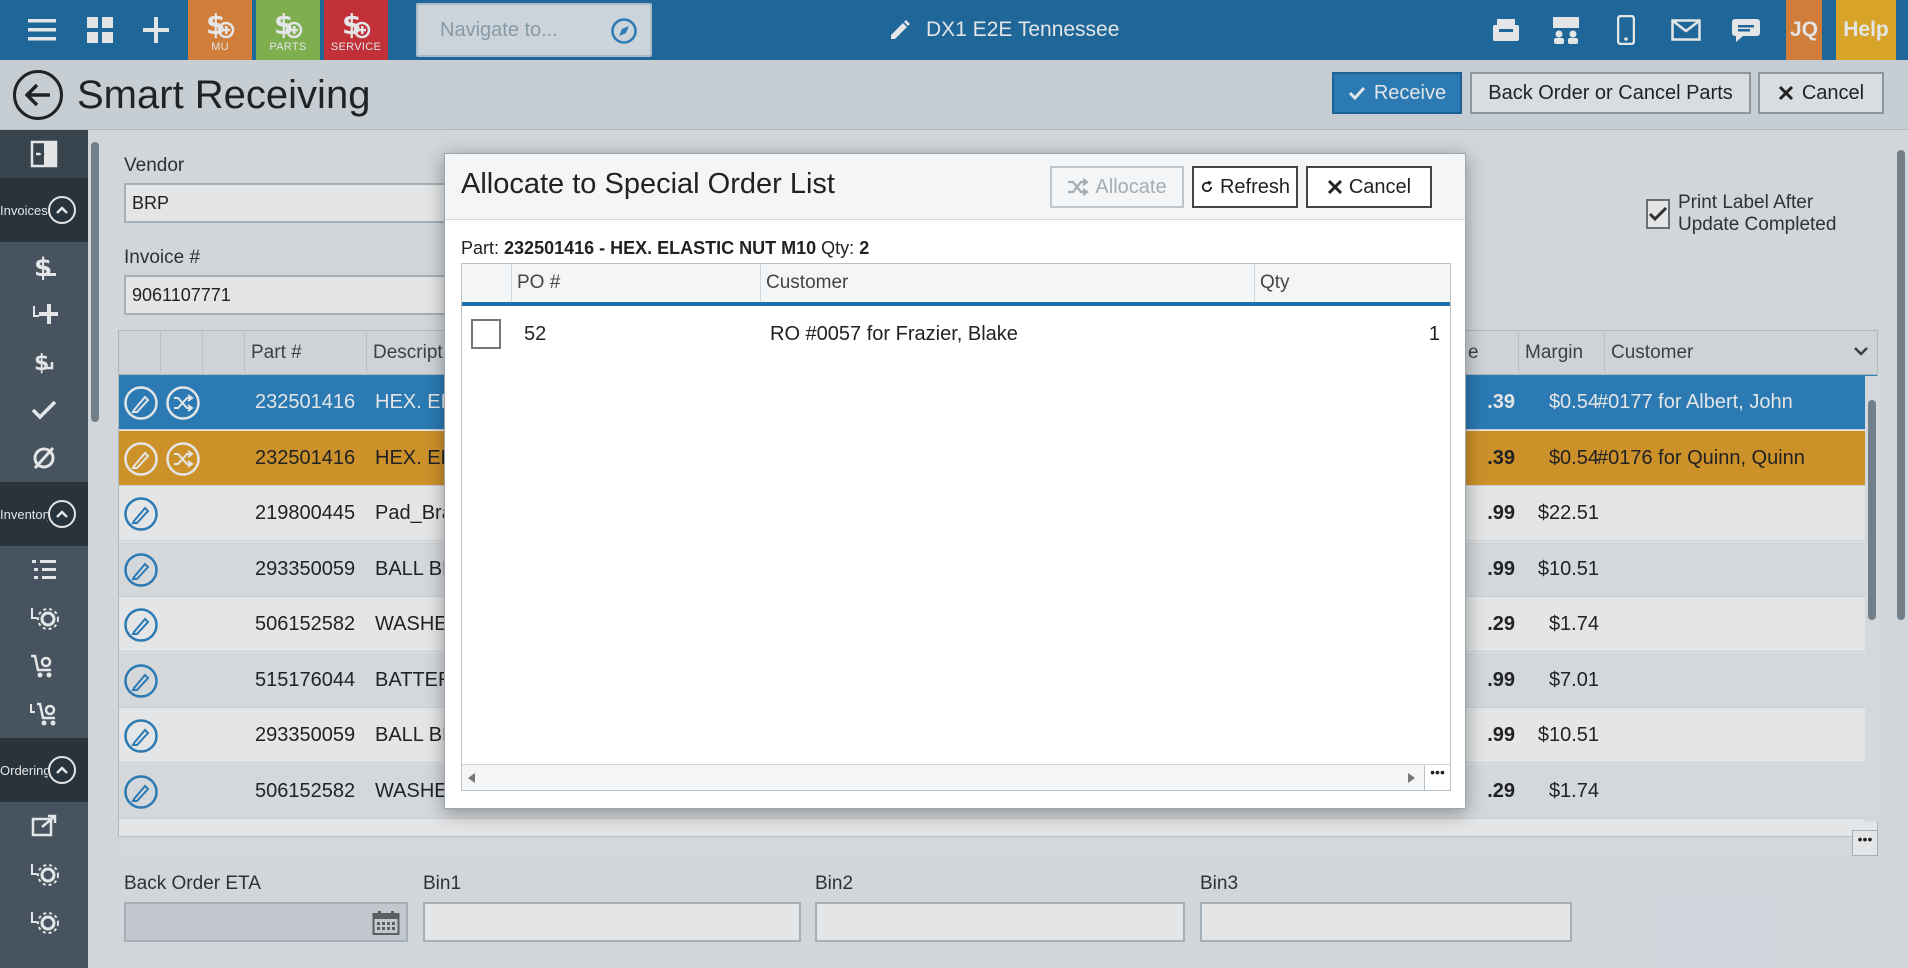 This screenshot has height=968, width=1908. Describe the element at coordinates (636, 283) in the screenshot. I see `grid-header-po: PO #` at that location.